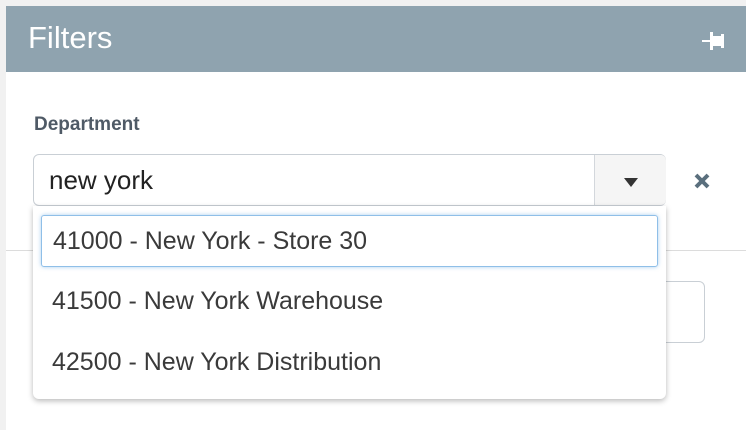  I want to click on department-label: Department, so click(87, 124).